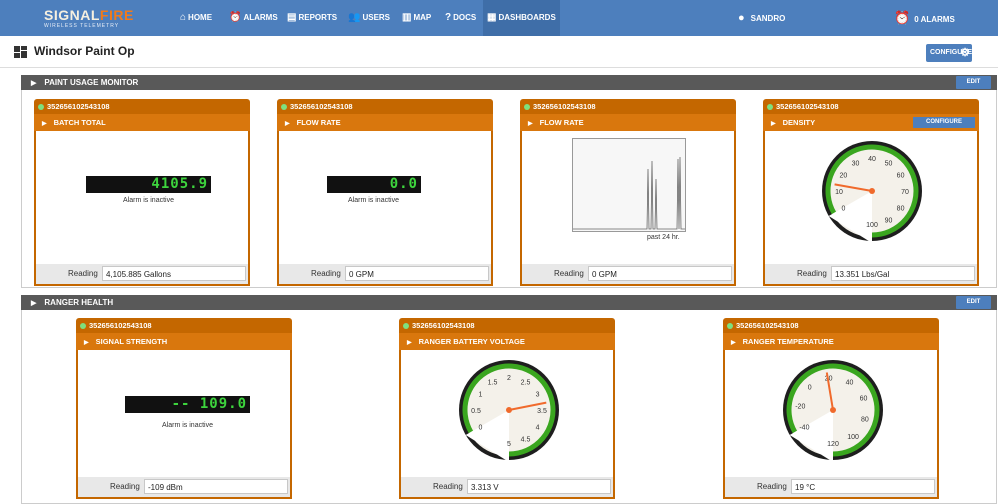  I want to click on gauge-tick-label: 5, so click(509, 444).